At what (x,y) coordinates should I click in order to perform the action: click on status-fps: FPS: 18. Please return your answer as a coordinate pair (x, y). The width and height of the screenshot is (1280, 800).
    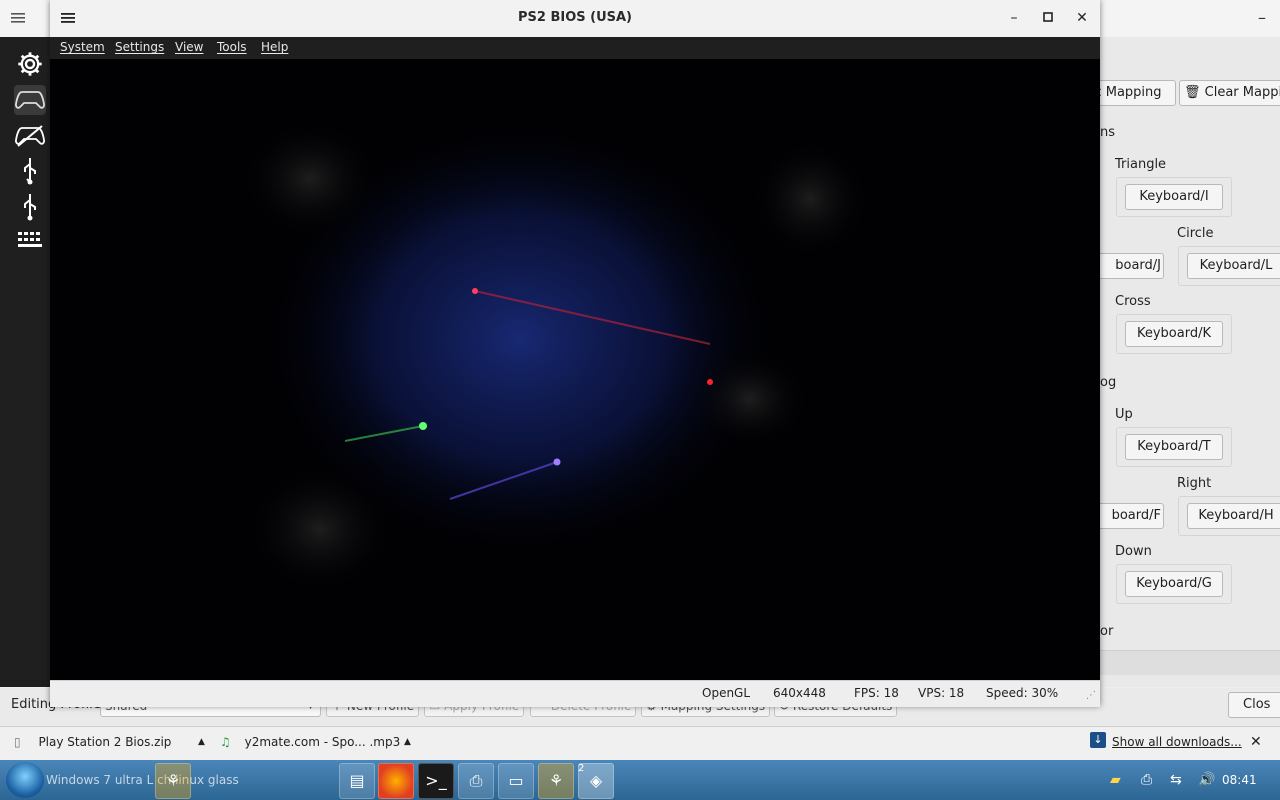
    Looking at the image, I should click on (876, 693).